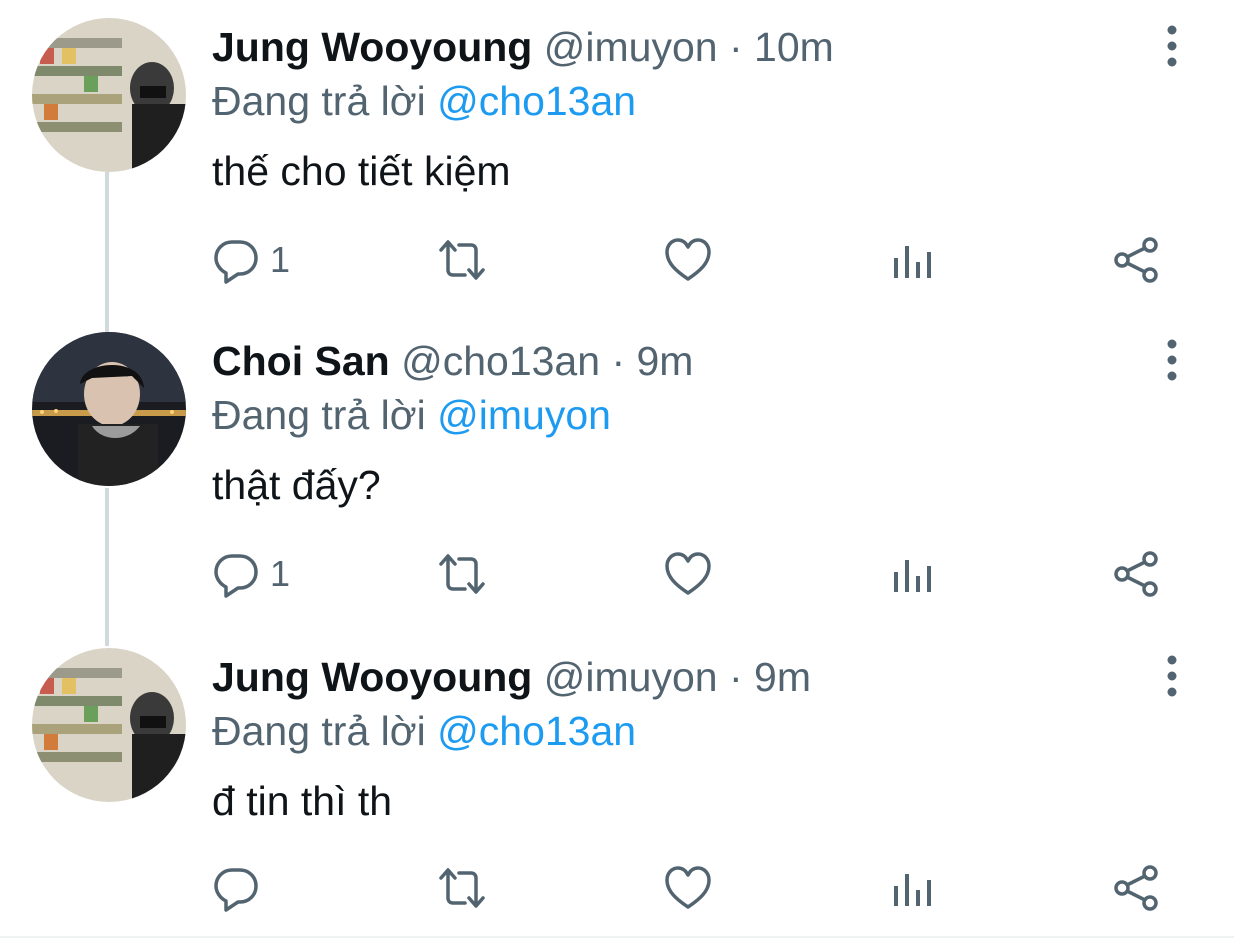 The width and height of the screenshot is (1234, 944). What do you see at coordinates (617, 888) in the screenshot?
I see `action-bar` at bounding box center [617, 888].